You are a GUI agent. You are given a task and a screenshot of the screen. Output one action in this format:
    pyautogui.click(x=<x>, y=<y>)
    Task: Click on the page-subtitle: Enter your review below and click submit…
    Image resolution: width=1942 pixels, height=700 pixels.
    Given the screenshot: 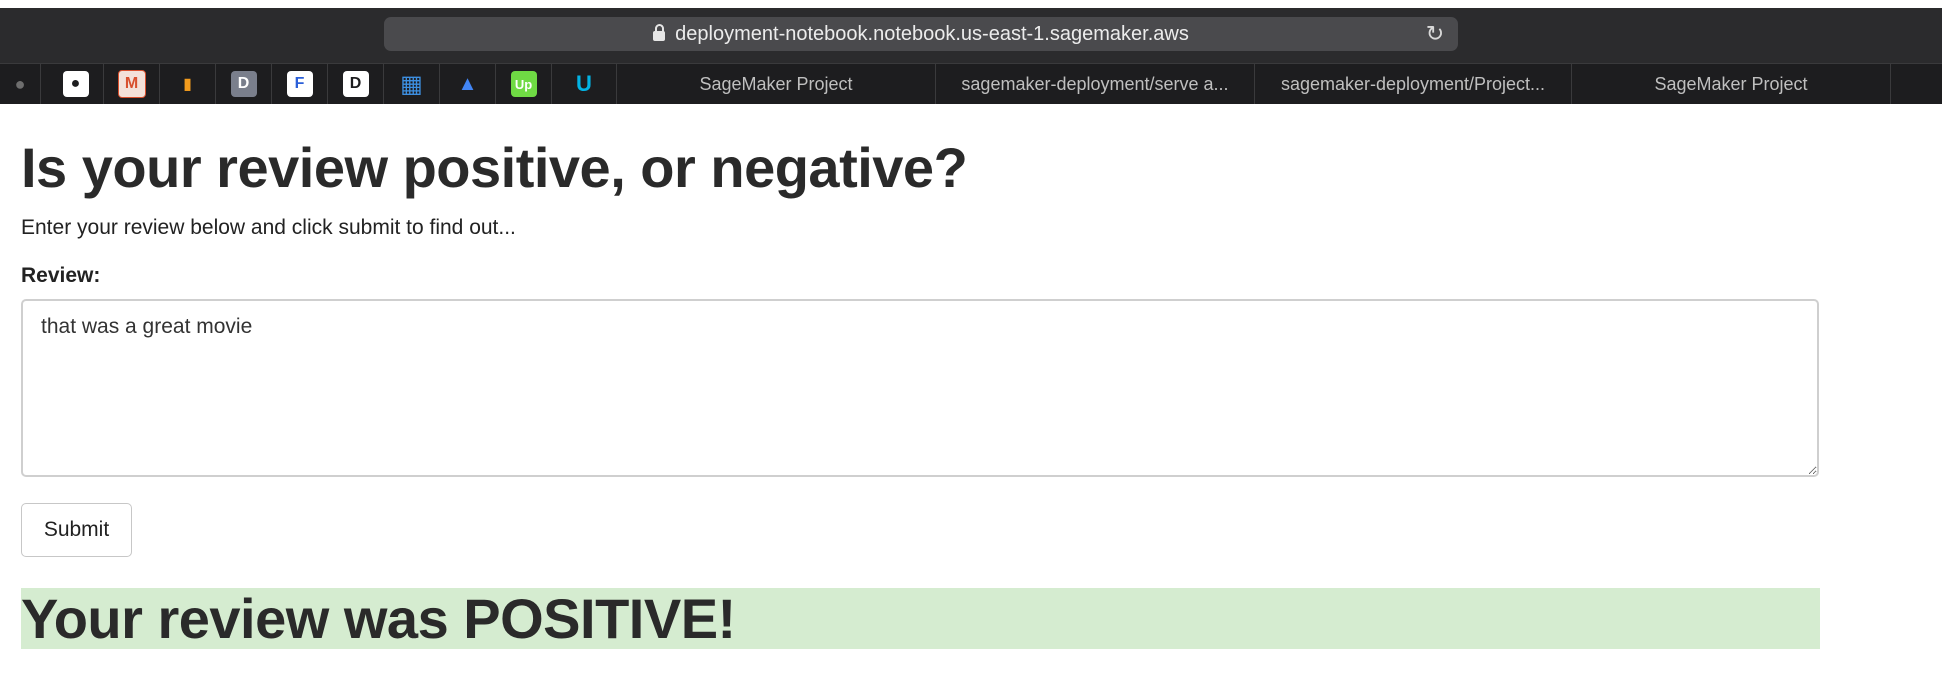 What is the action you would take?
    pyautogui.click(x=268, y=227)
    